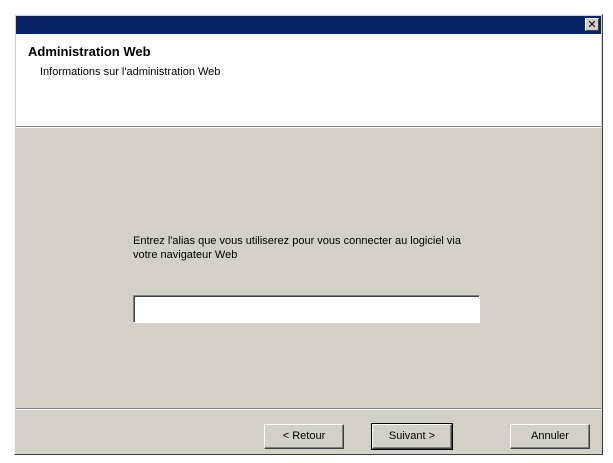 Image resolution: width=613 pixels, height=463 pixels. Describe the element at coordinates (308, 409) in the screenshot. I see `footer-divider` at that location.